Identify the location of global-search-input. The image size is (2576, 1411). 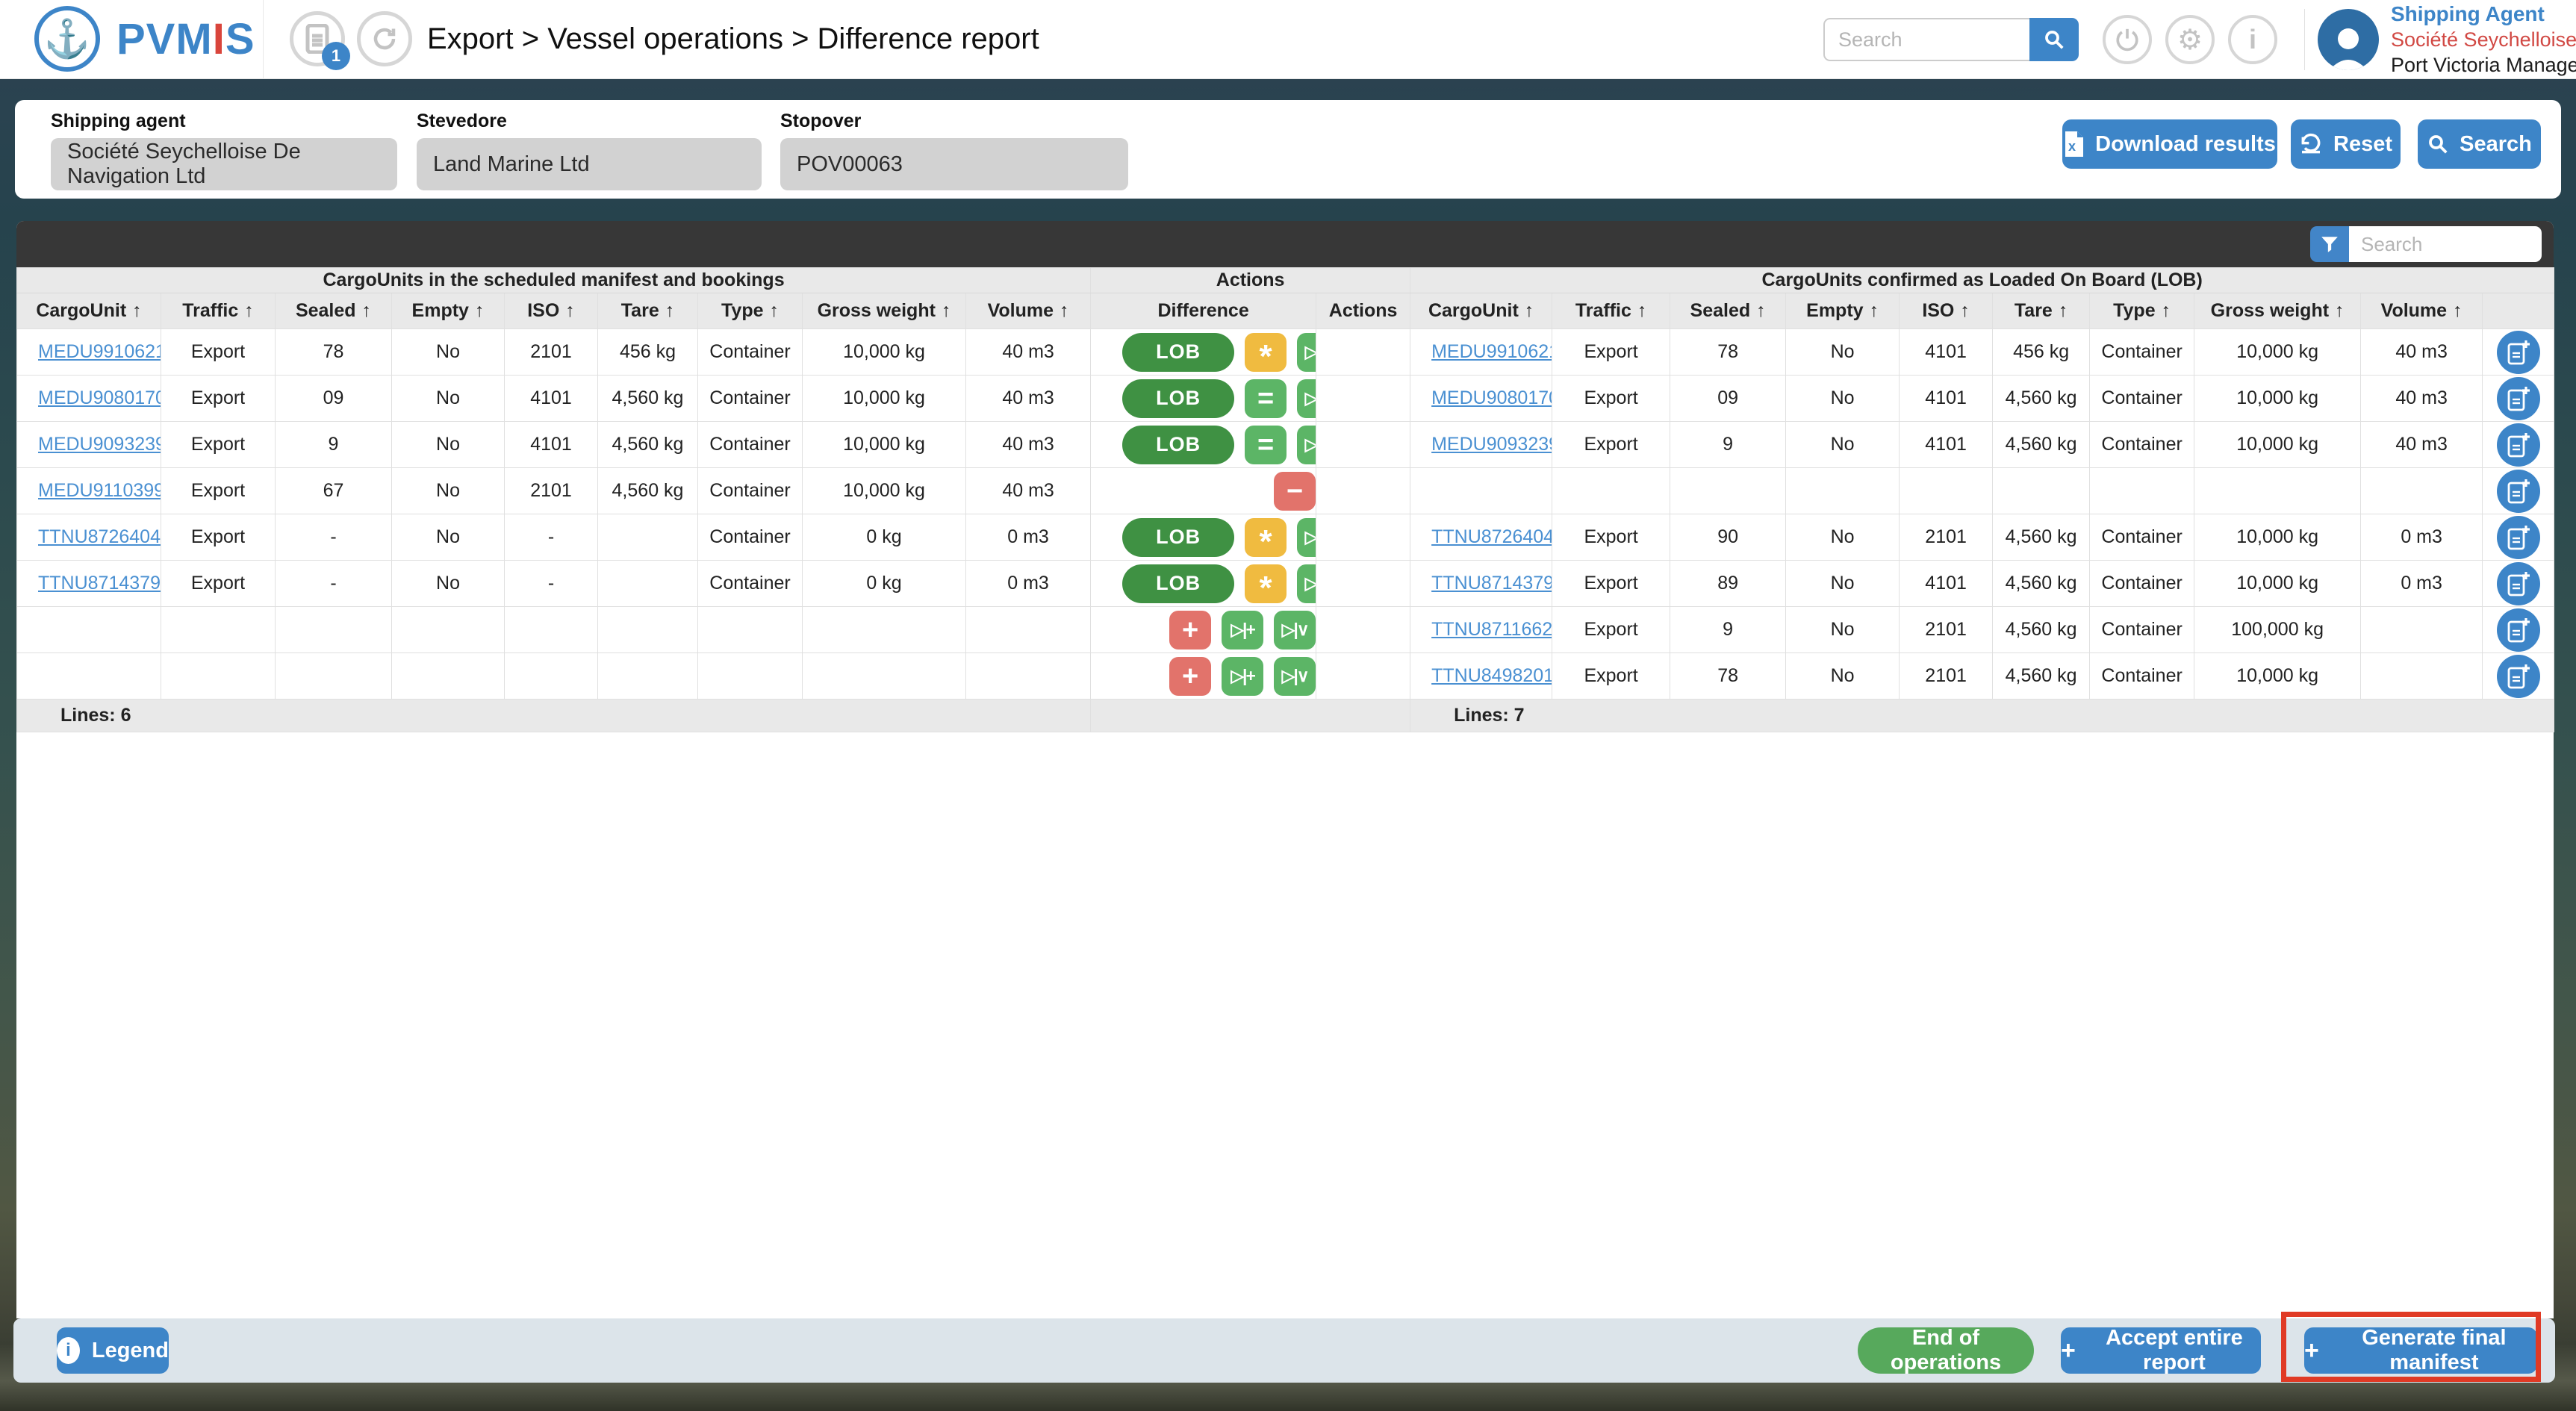
(1926, 39).